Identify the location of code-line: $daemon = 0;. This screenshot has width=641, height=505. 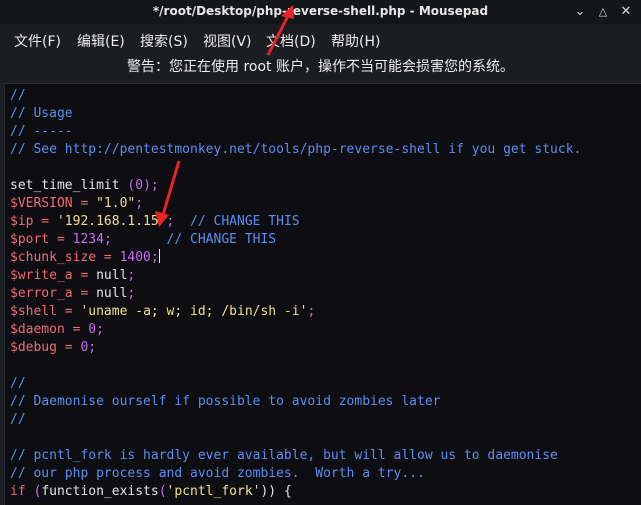
(325, 330).